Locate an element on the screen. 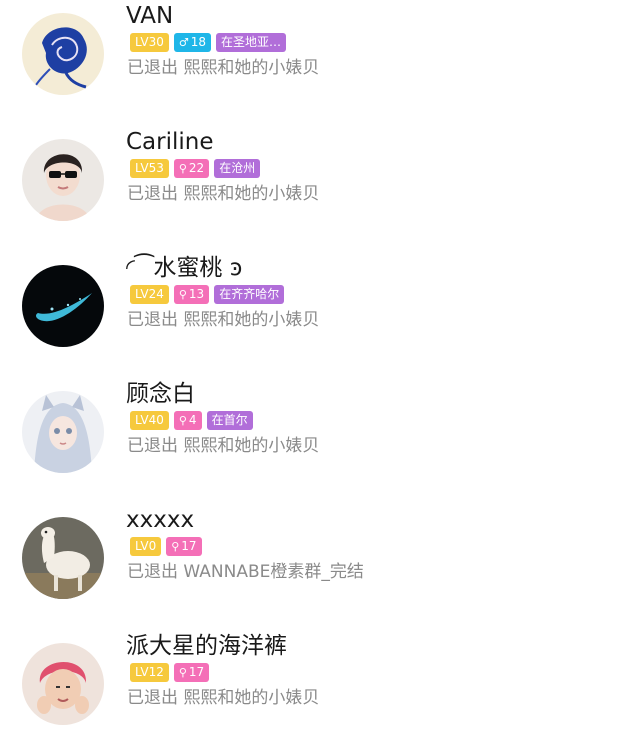  badge-group: LV12 ⚲ 17 is located at coordinates (170, 672).